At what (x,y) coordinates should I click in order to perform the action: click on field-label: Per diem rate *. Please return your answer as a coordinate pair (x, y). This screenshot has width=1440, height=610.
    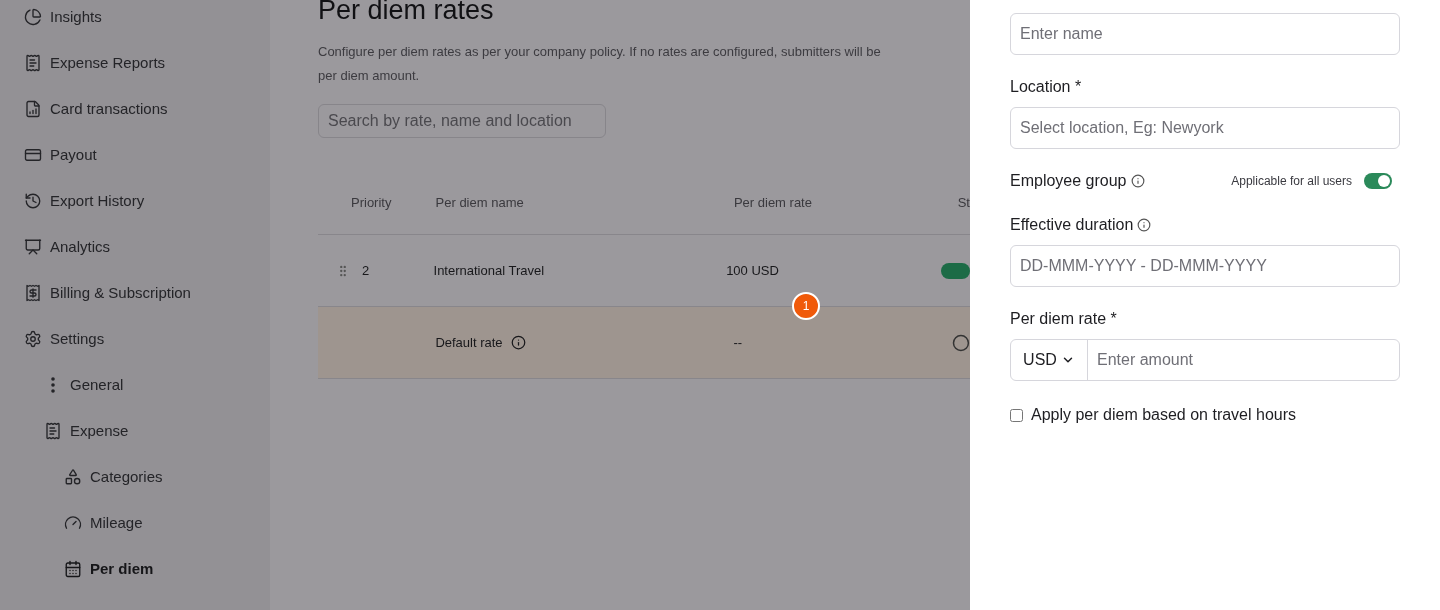
    Looking at the image, I should click on (1064, 319).